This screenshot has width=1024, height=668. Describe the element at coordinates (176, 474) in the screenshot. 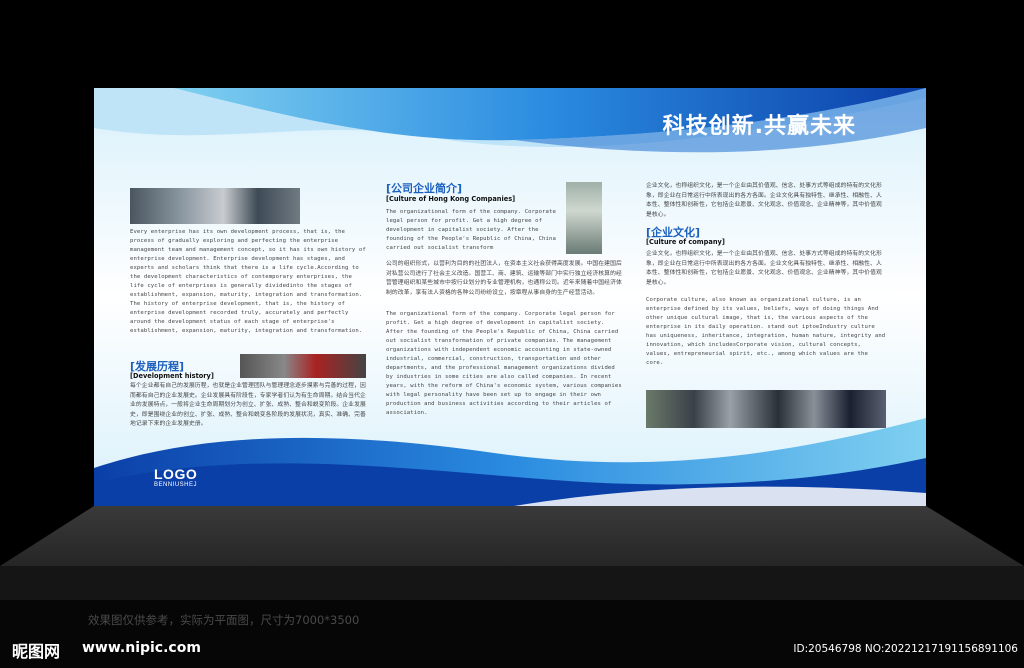

I see `company-logo: LOGO` at that location.